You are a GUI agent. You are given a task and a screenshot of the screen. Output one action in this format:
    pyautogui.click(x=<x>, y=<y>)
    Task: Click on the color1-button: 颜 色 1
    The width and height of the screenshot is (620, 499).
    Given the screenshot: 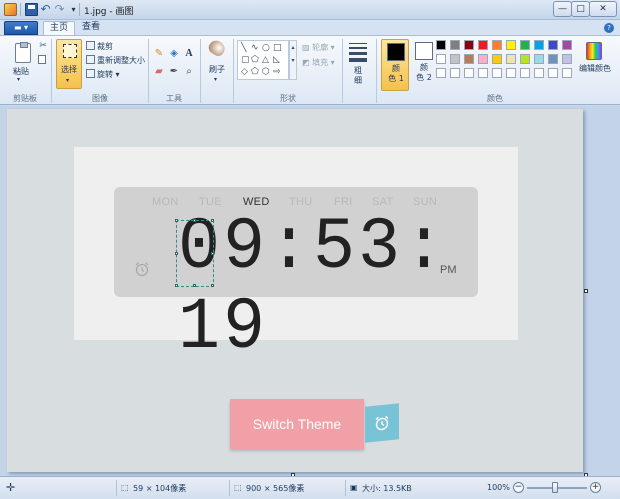 What is the action you would take?
    pyautogui.click(x=395, y=65)
    